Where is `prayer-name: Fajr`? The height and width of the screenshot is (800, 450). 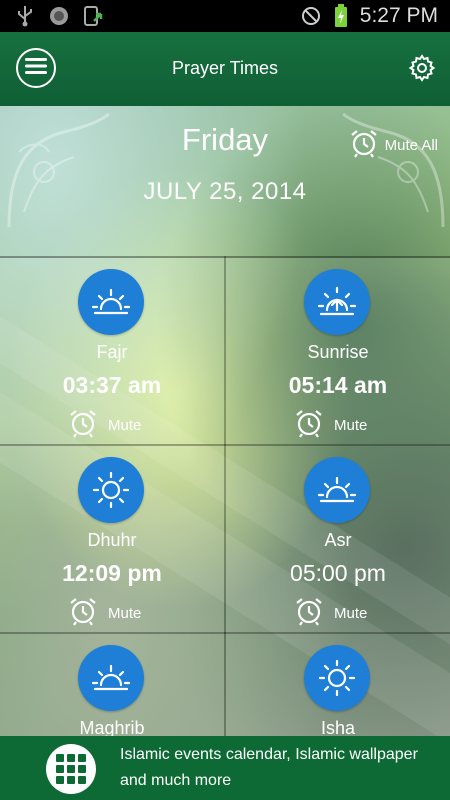
prayer-name: Fajr is located at coordinates (112, 352).